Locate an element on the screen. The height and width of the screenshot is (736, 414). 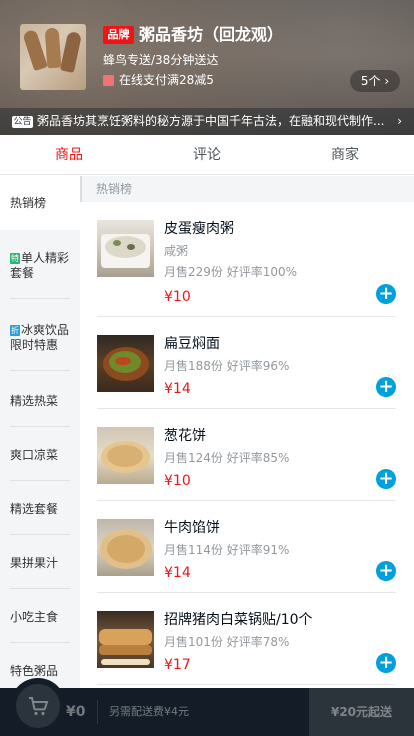
food-item: 牛肉馅饼 月售114份 好评率91% ¥14 + is located at coordinates (246, 547).